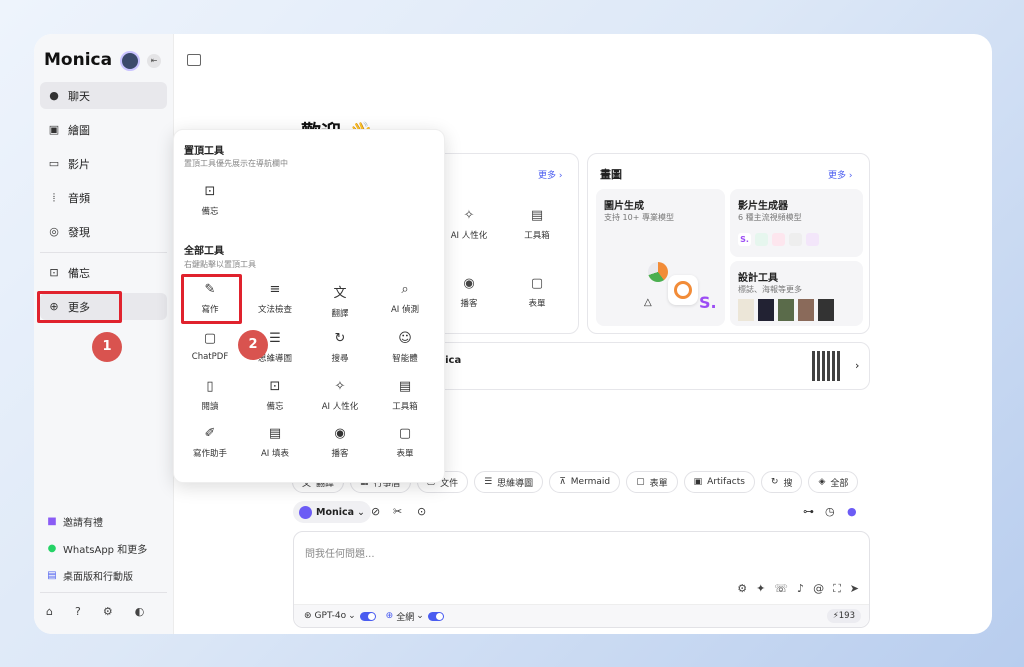  I want to click on phone-icon: ☏, so click(781, 589).